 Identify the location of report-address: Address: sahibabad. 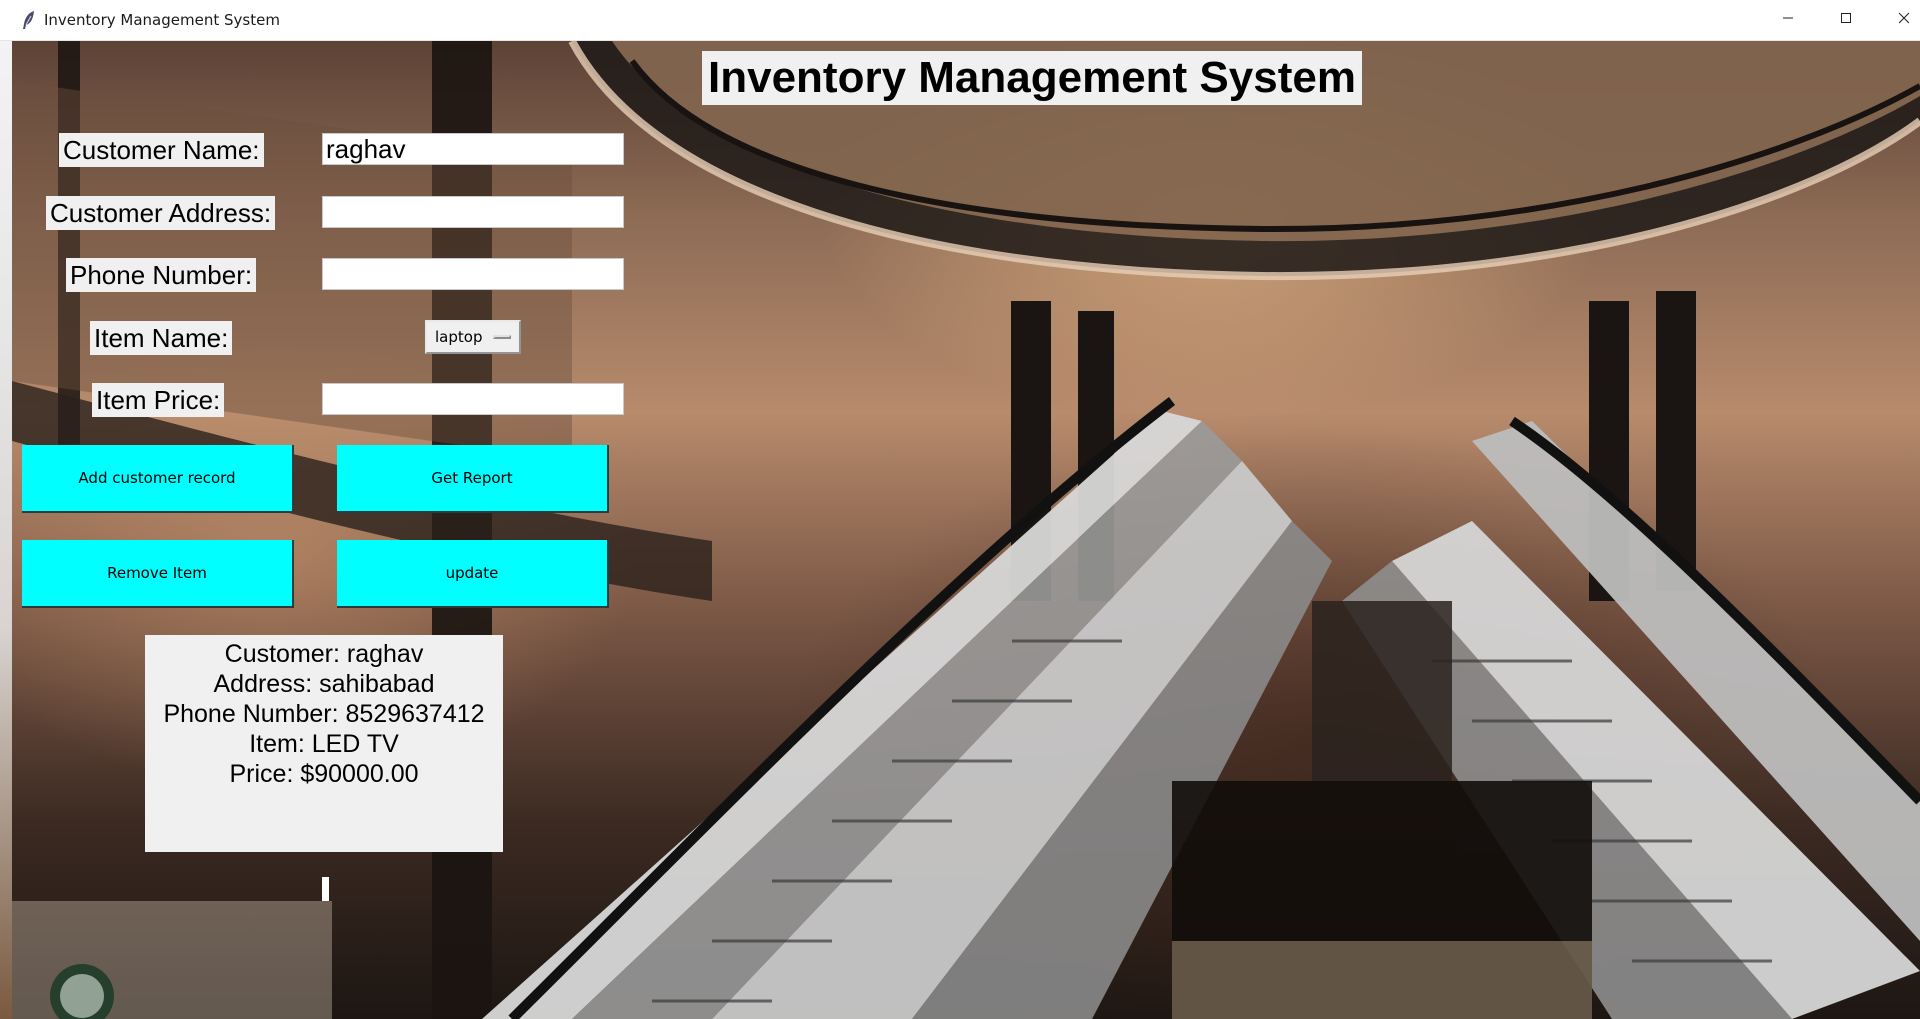
(324, 684).